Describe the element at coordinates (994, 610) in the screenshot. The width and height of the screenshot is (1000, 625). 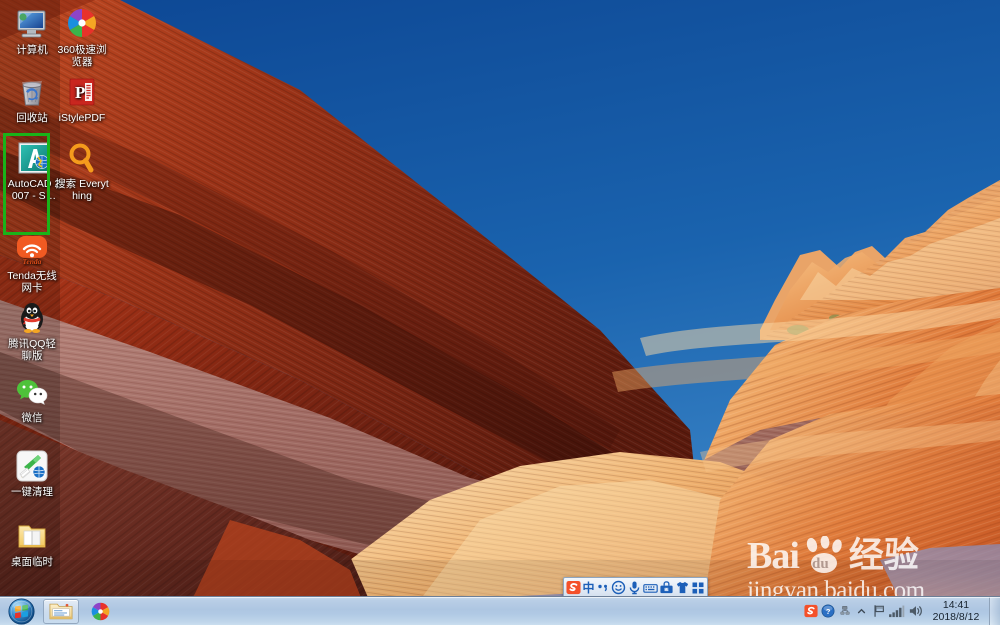
I see `show-desktop-button` at that location.